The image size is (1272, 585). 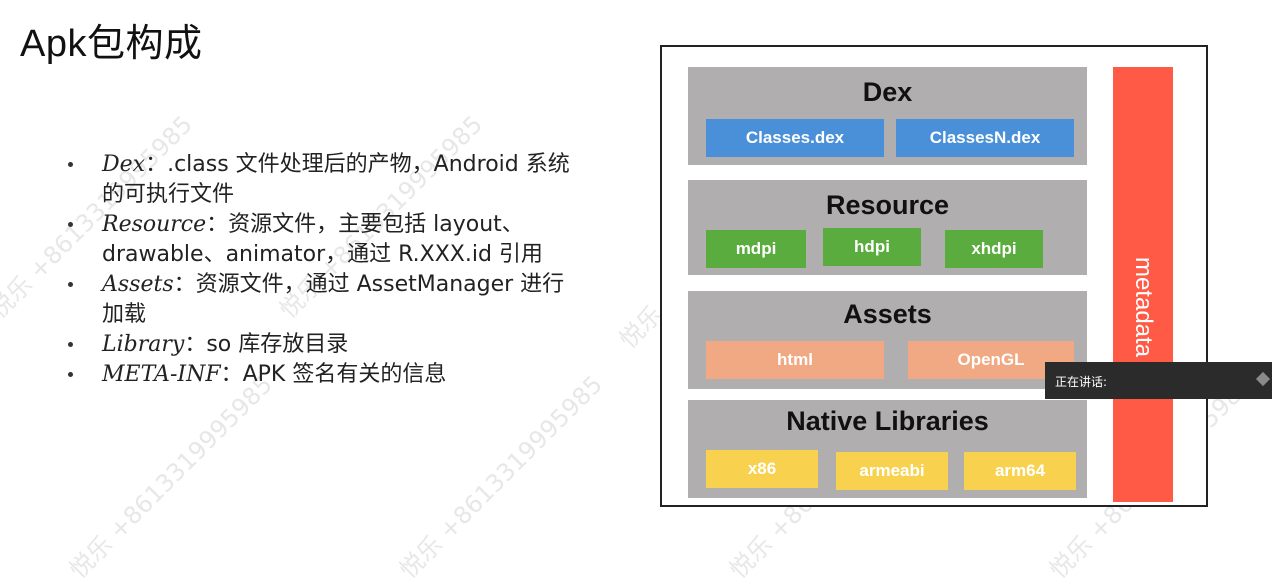 What do you see at coordinates (1081, 382) in the screenshot?
I see `speaking-label: 正在讲话:` at bounding box center [1081, 382].